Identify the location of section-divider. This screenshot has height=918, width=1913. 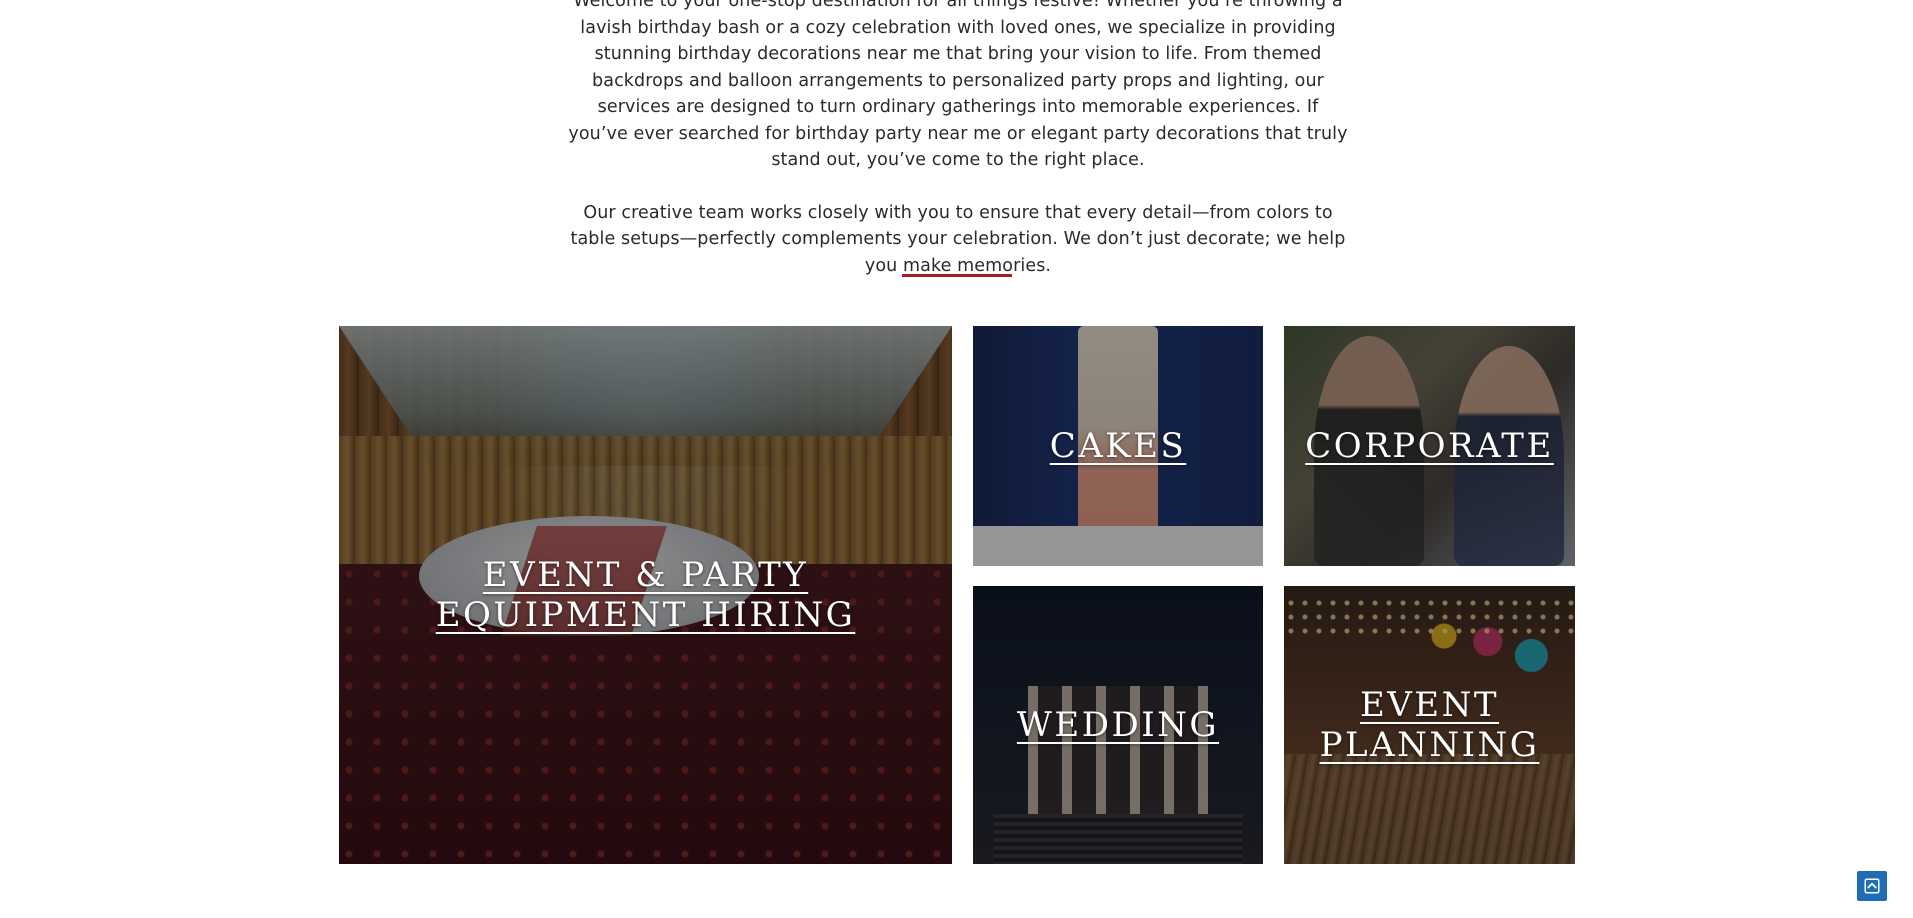
(957, 275).